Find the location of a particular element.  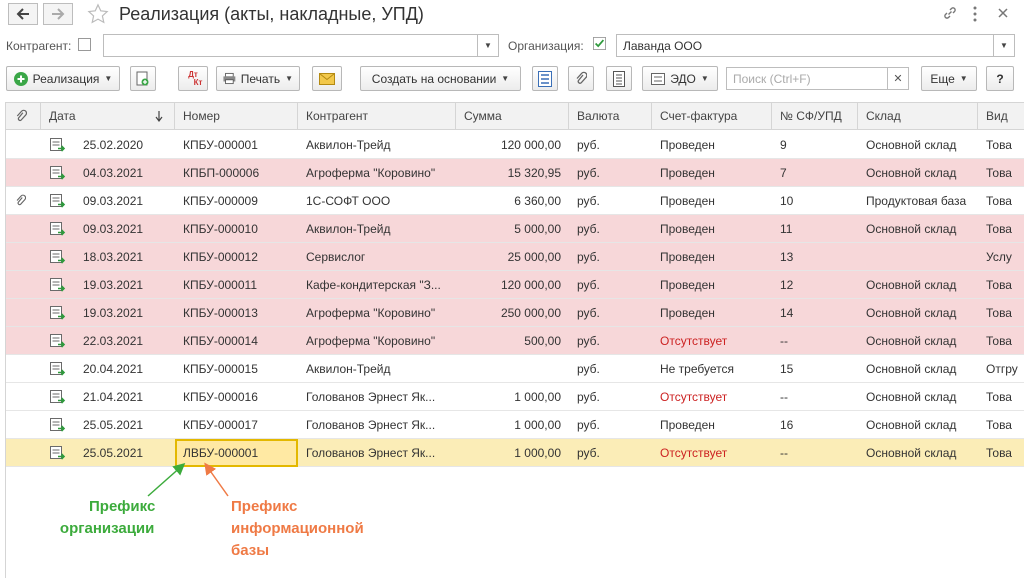

close-icon is located at coordinates (1003, 13).